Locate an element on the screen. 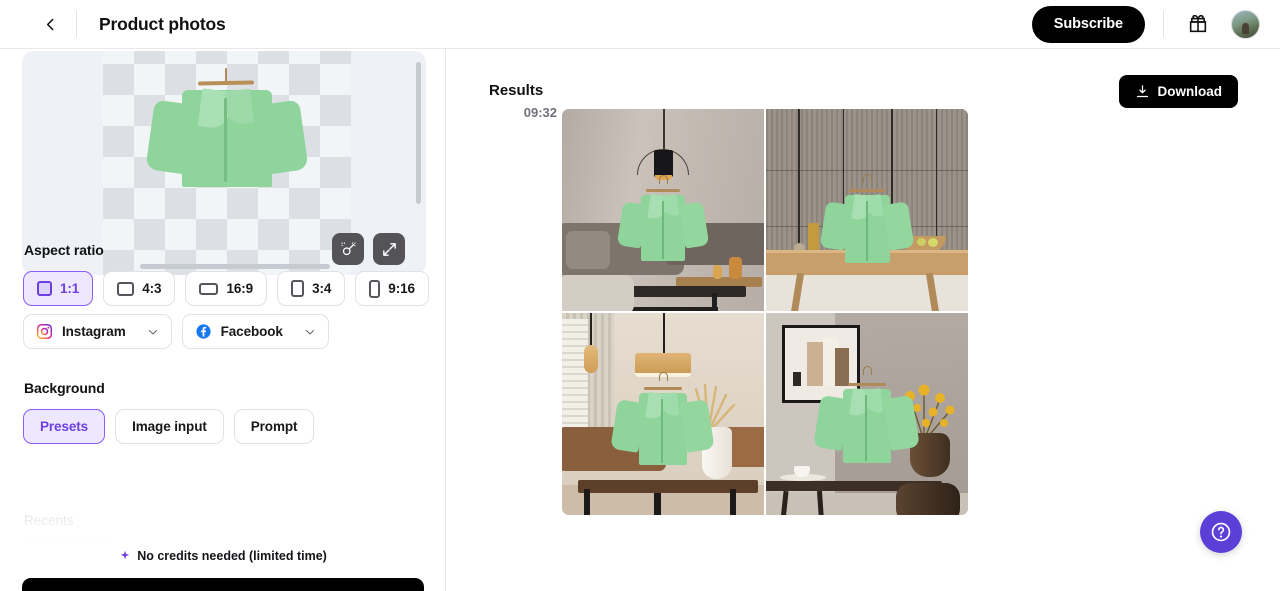  preview-tool-buttons is located at coordinates (368, 249).